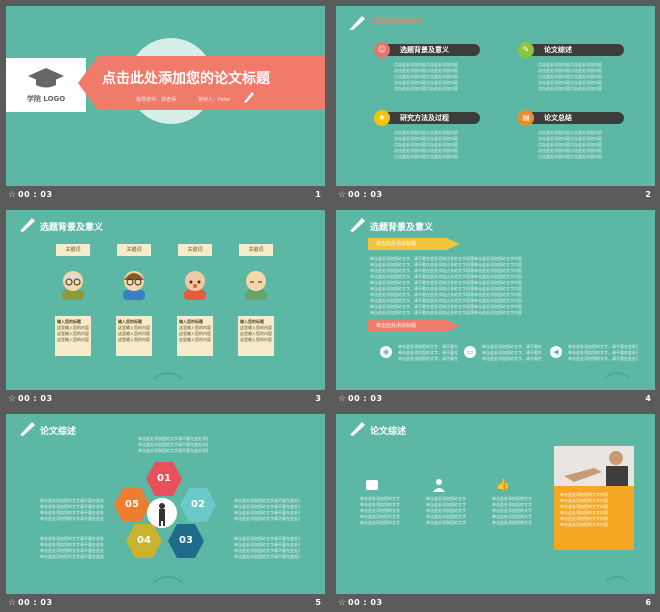 This screenshot has height=612, width=660. What do you see at coordinates (165, 96) in the screenshot?
I see `slide-1-canvas: 学院 LOGO 点击此处添加您的论文标题 指导老师：郭老师 答辩人：Peter` at bounding box center [165, 96].